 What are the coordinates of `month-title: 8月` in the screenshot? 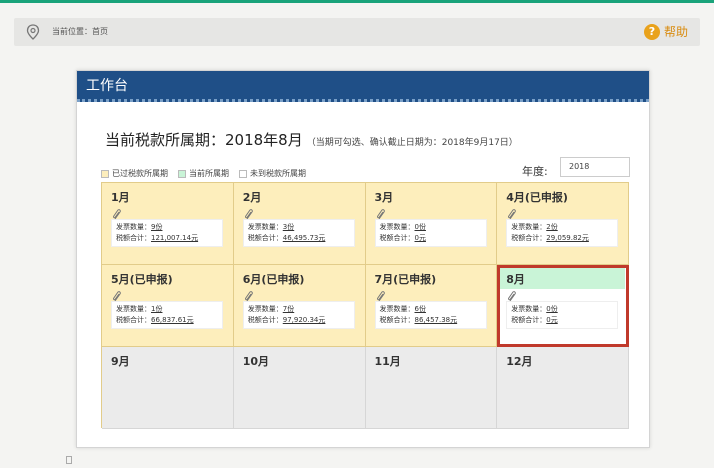 It's located at (562, 278).